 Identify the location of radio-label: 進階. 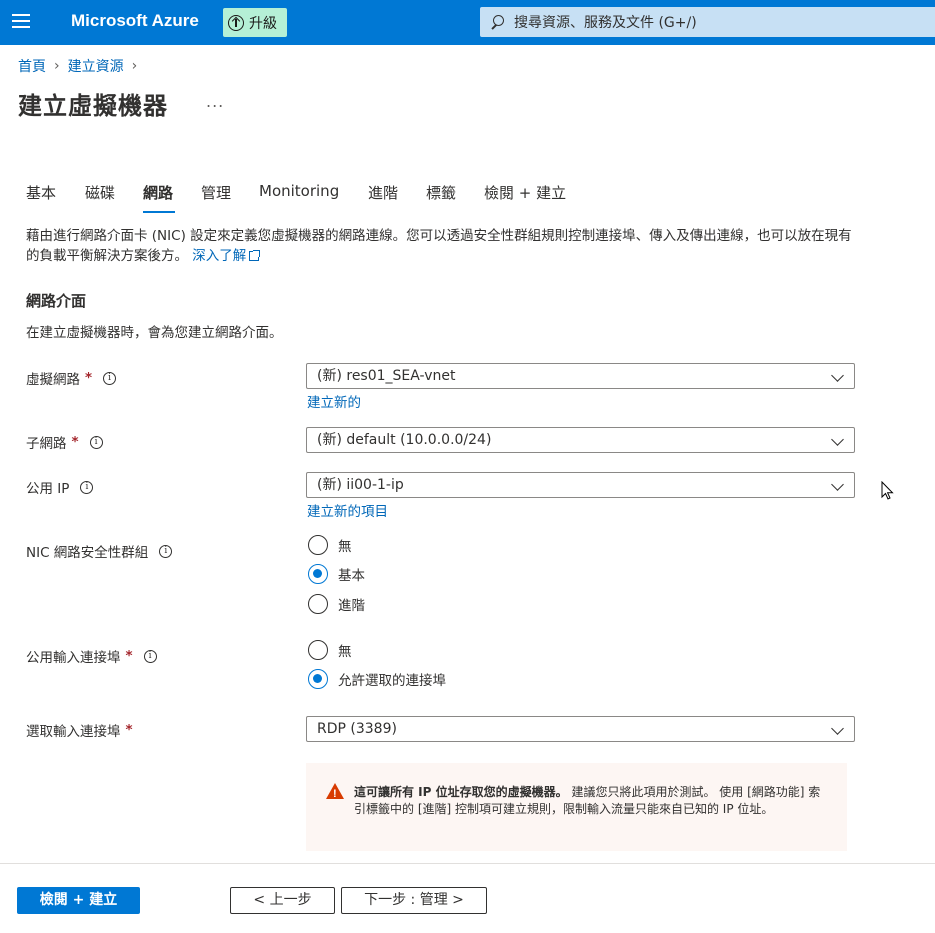
(351, 606).